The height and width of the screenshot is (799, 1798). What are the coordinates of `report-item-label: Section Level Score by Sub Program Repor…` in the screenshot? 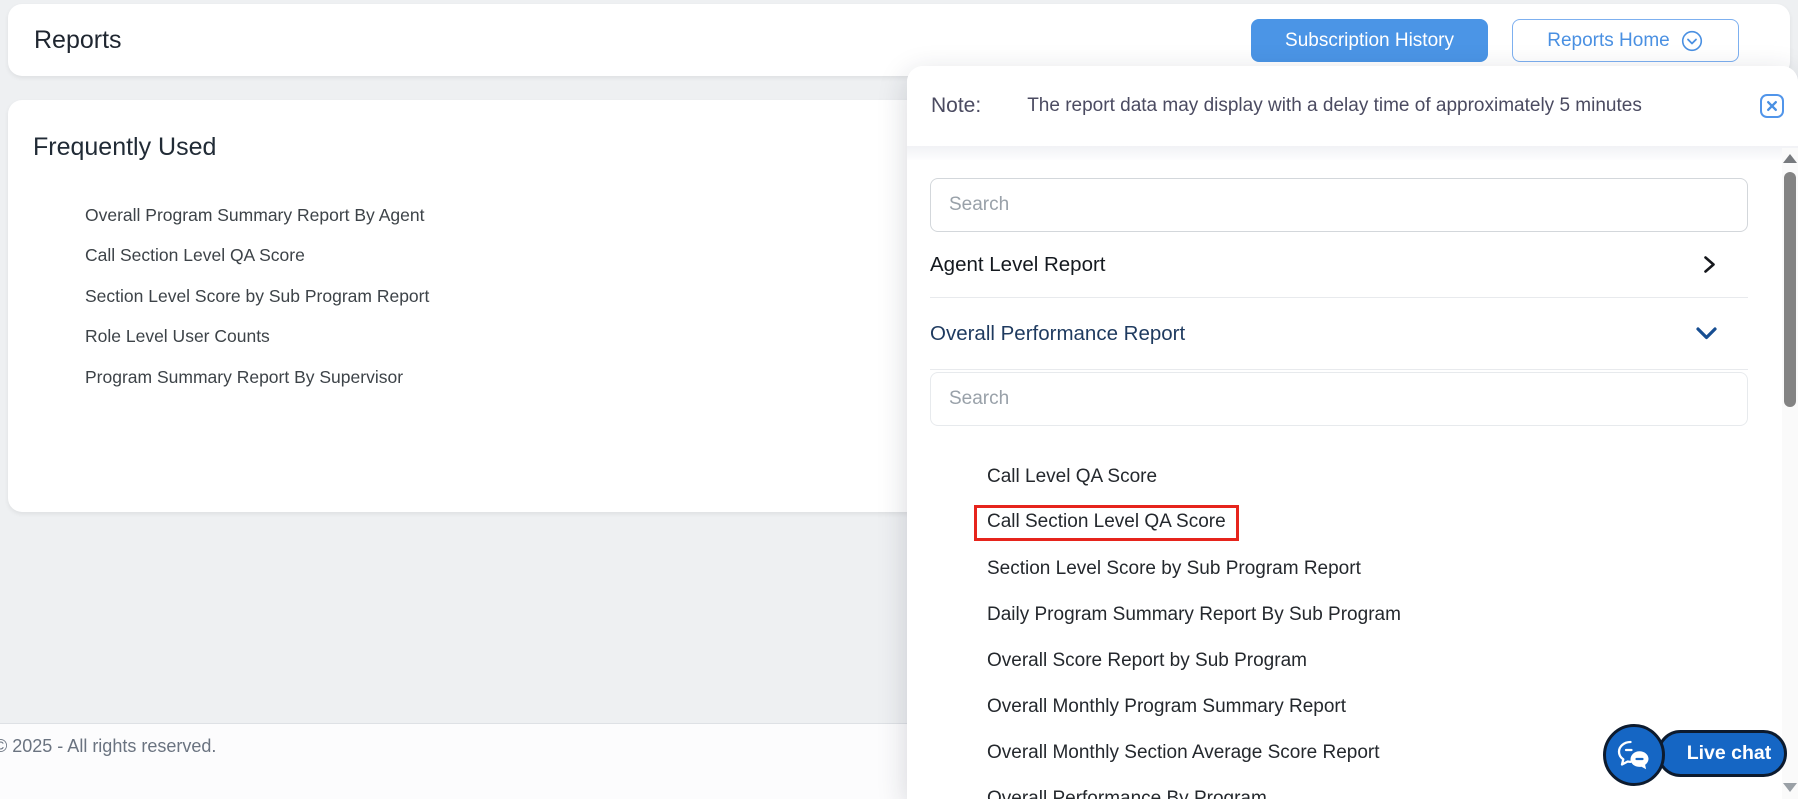 It's located at (1174, 568).